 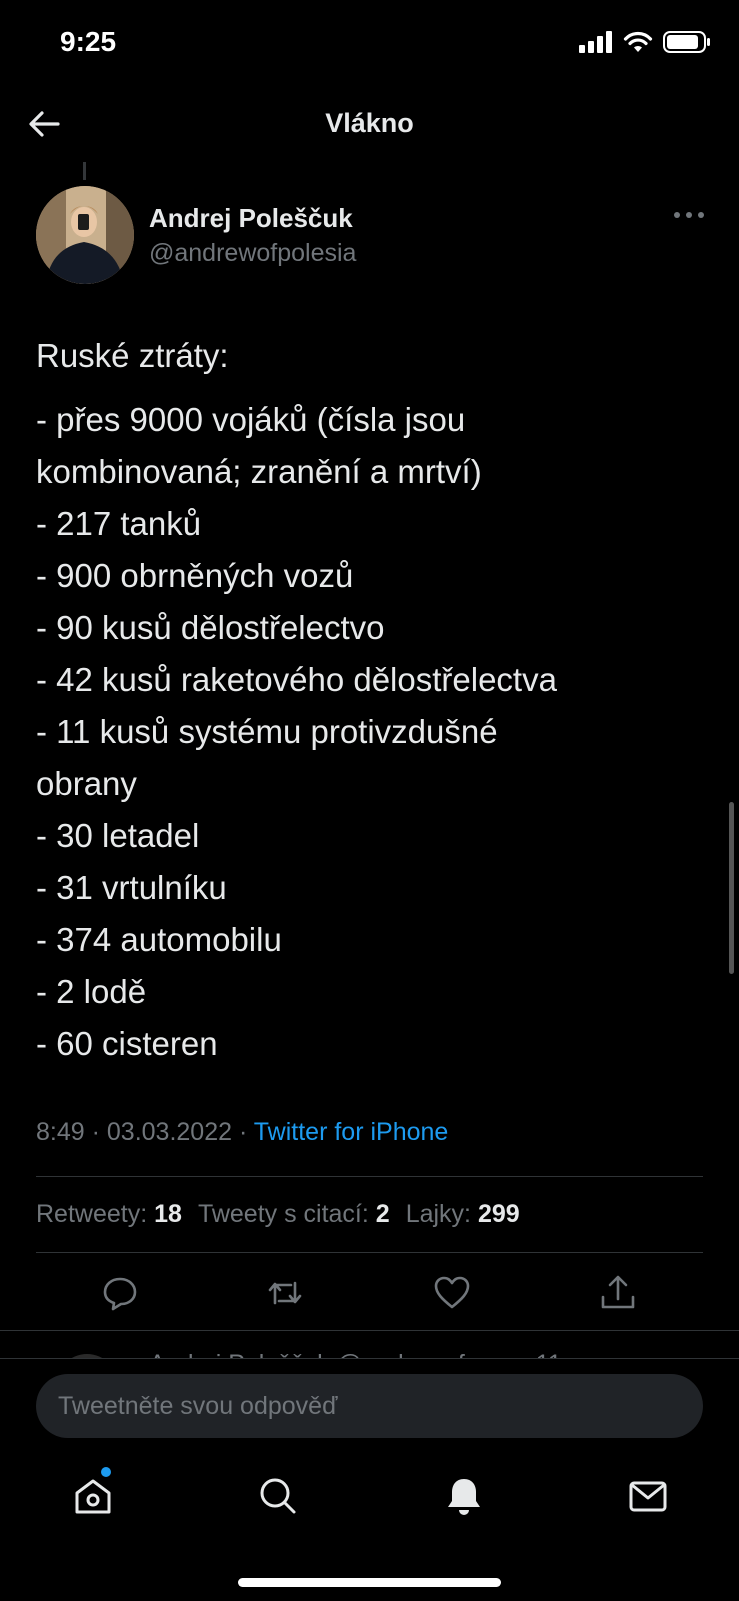 What do you see at coordinates (595, 42) in the screenshot?
I see `signal-icon` at bounding box center [595, 42].